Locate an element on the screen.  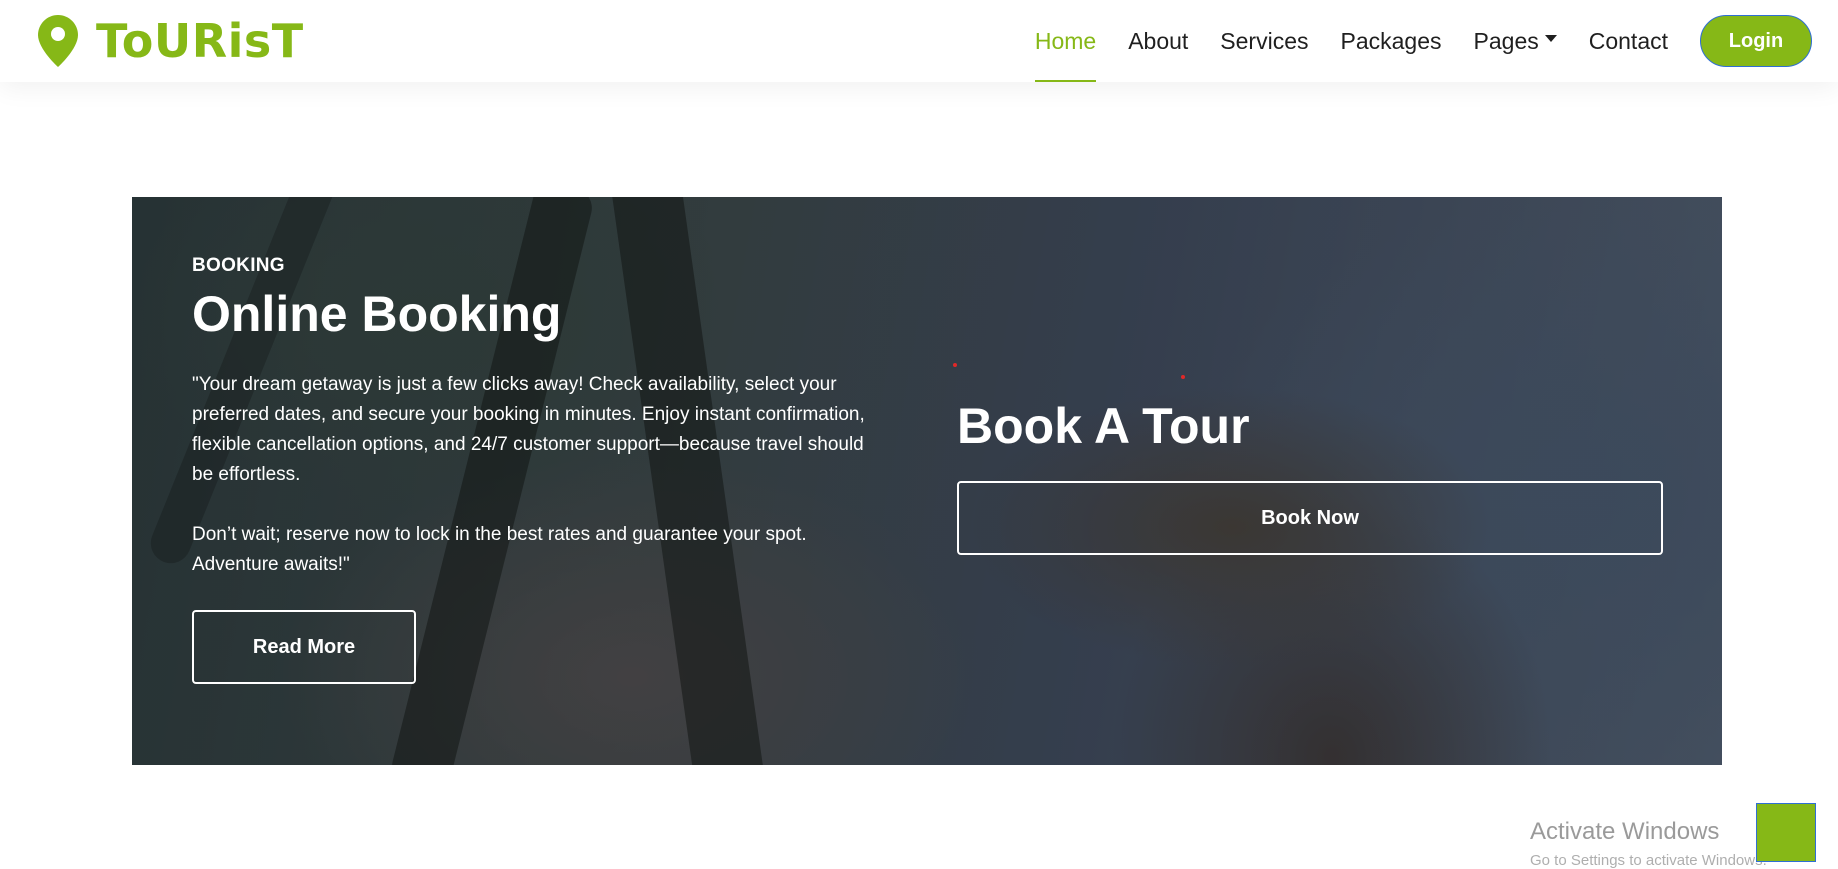
read-more-button: Read More is located at coordinates (304, 647).